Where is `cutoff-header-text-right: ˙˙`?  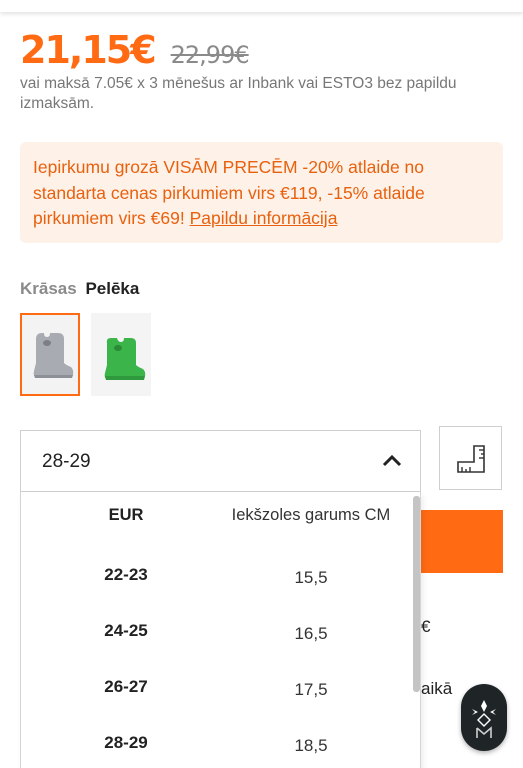 cutoff-header-text-right: ˙˙ is located at coordinates (461, 5).